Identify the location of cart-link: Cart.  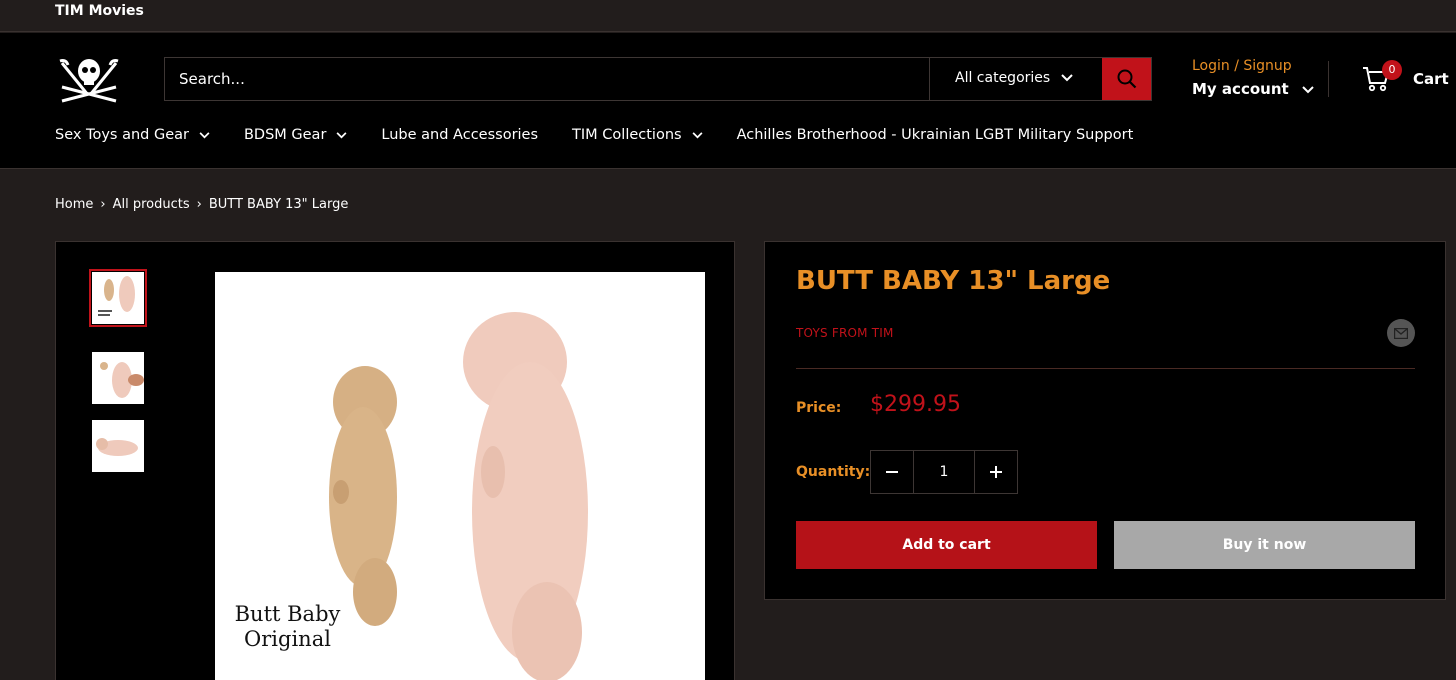
(1431, 79).